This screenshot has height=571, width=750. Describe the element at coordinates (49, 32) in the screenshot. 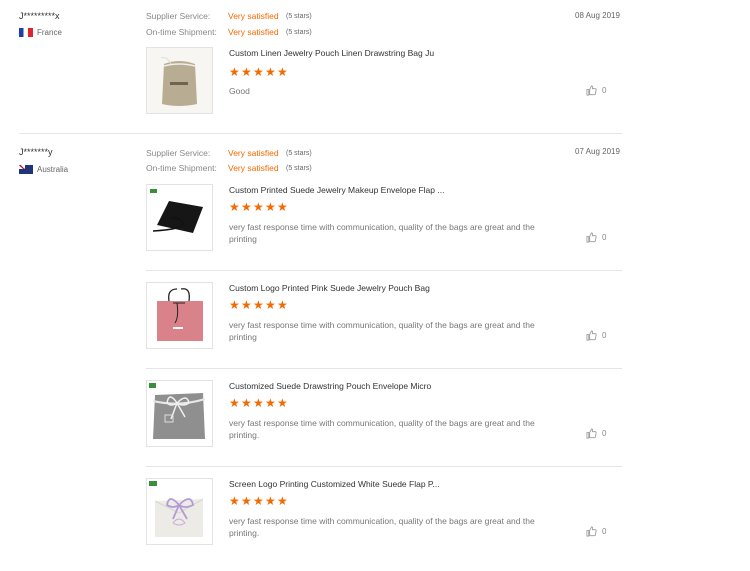

I see `country-label: France` at that location.